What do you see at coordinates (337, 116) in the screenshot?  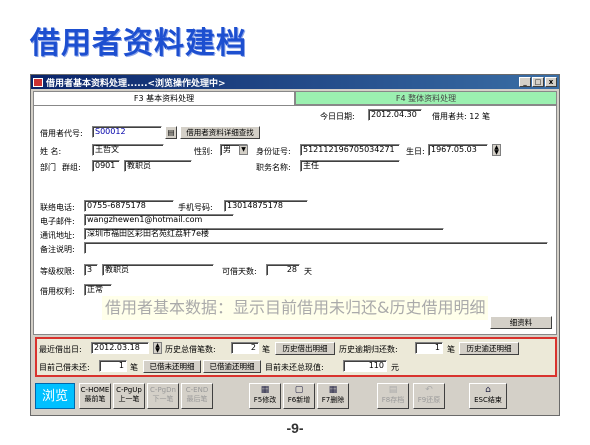 I see `today-label: 今日日期:` at bounding box center [337, 116].